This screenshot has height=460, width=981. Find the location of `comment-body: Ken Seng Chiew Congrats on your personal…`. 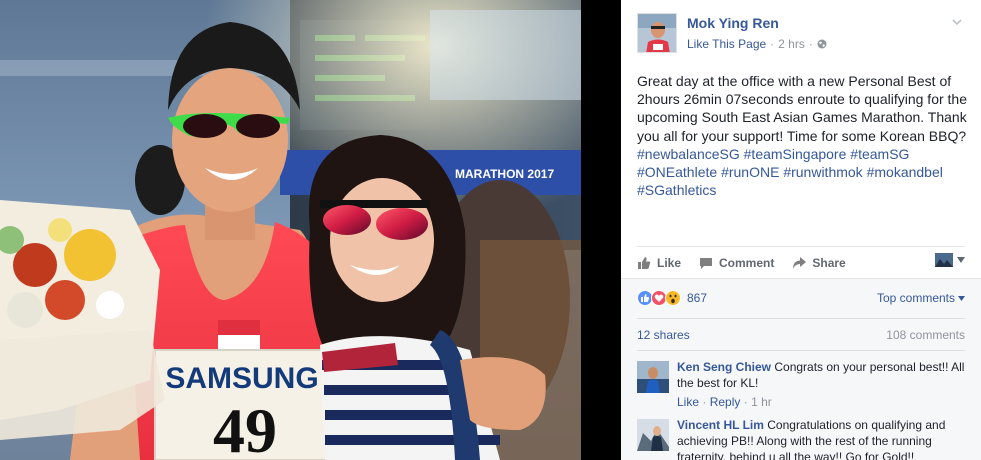

comment-body: Ken Seng Chiew Congrats on your personal… is located at coordinates (822, 384).